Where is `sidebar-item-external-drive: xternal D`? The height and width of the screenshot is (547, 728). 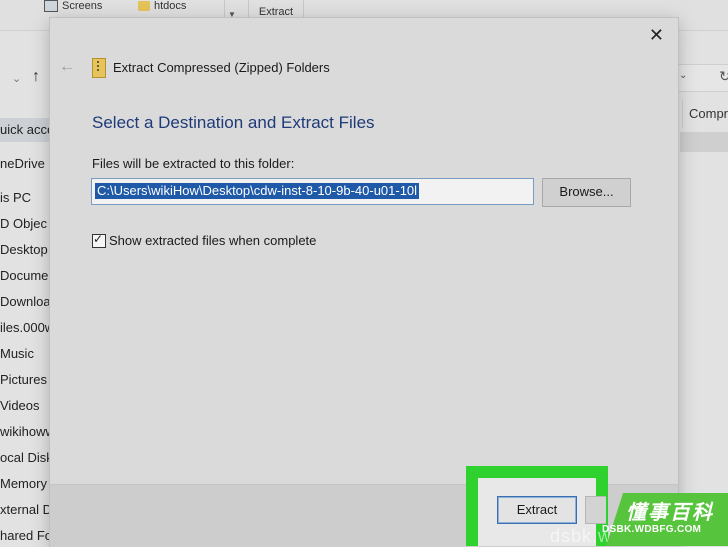 sidebar-item-external-drive: xternal D is located at coordinates (26, 510).